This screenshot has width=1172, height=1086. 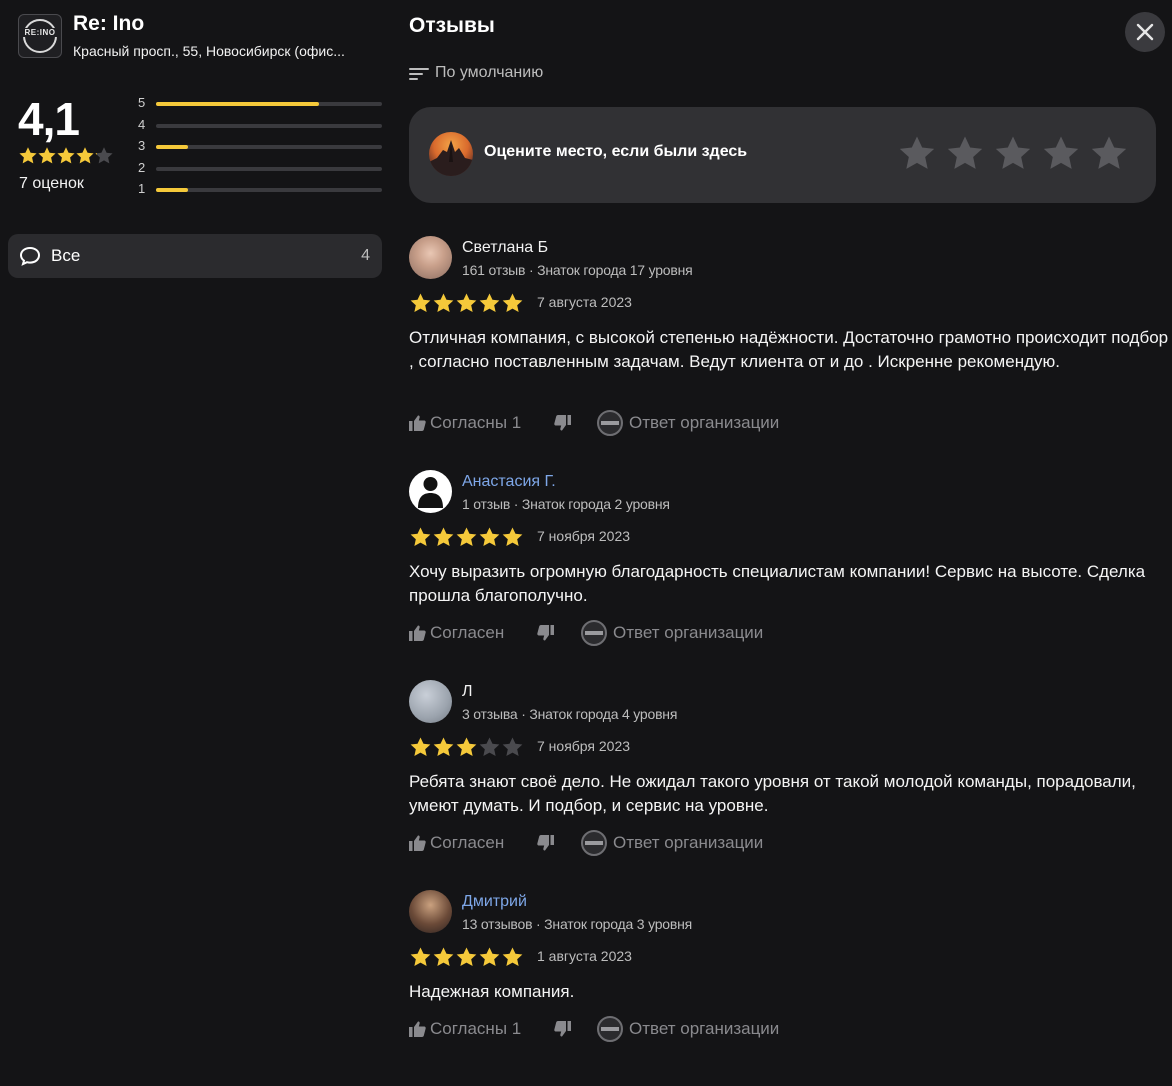 I want to click on star-partial-icon, so click(x=104, y=155).